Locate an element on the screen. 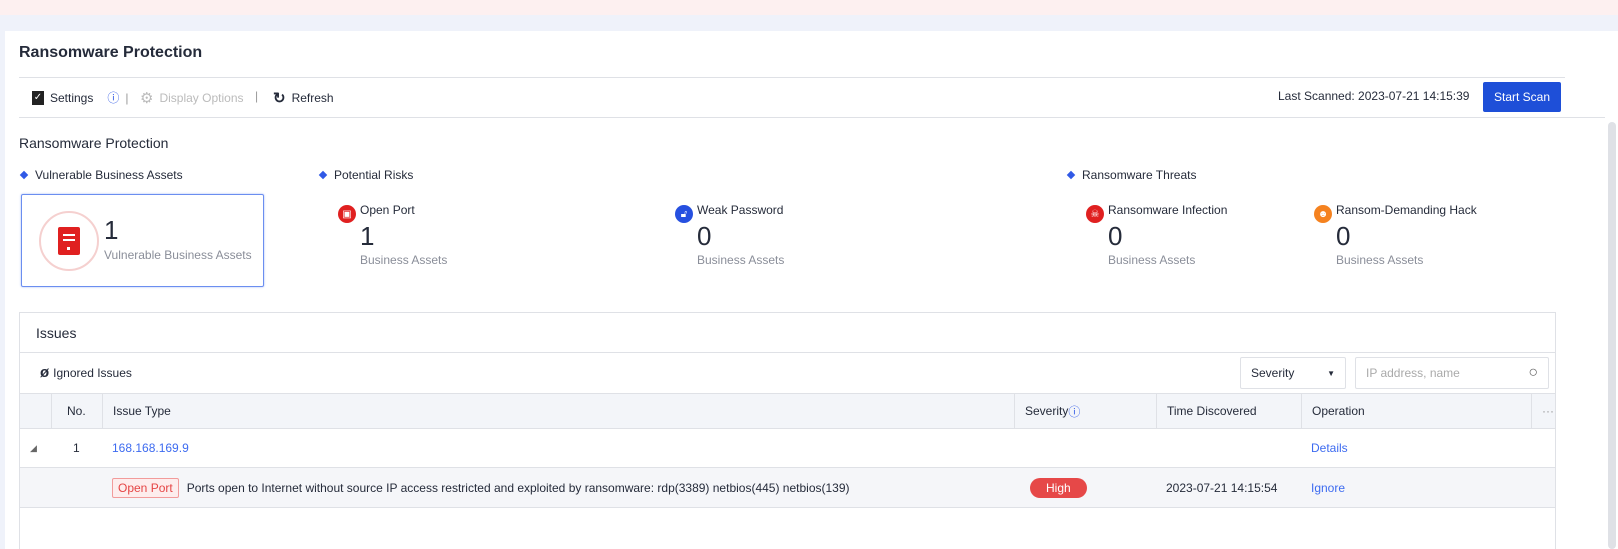 The image size is (1618, 549). vulnerable-heading: Vulnerable Business Assets is located at coordinates (101, 175).